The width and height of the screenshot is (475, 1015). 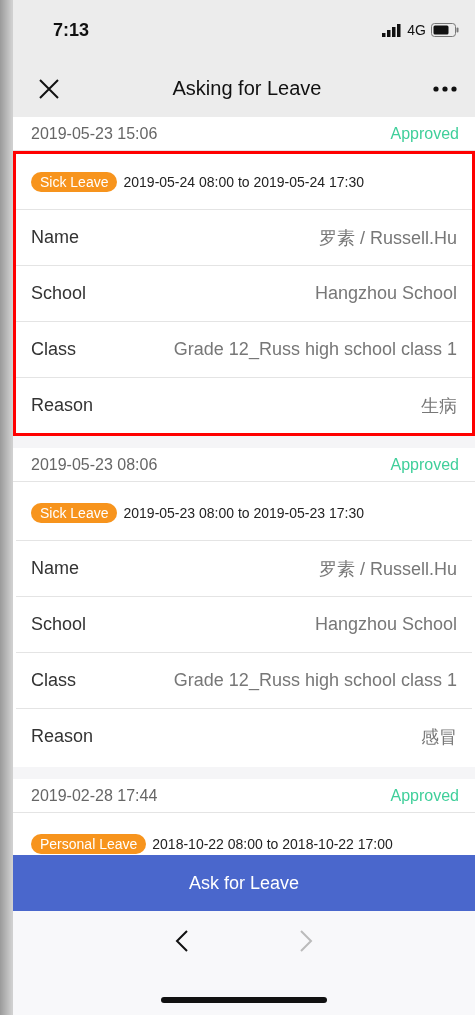 I want to click on field-value: 感冒, so click(x=439, y=737).